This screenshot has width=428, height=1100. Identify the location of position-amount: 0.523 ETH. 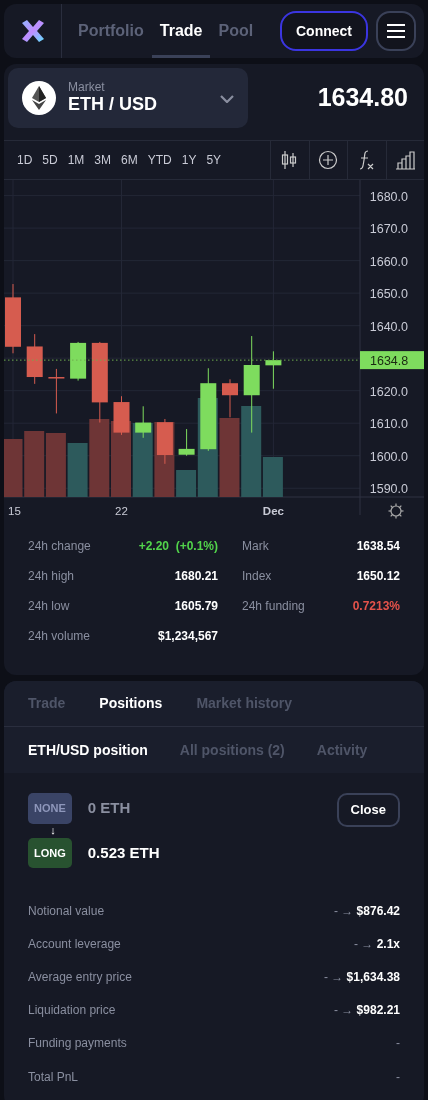
(123, 852).